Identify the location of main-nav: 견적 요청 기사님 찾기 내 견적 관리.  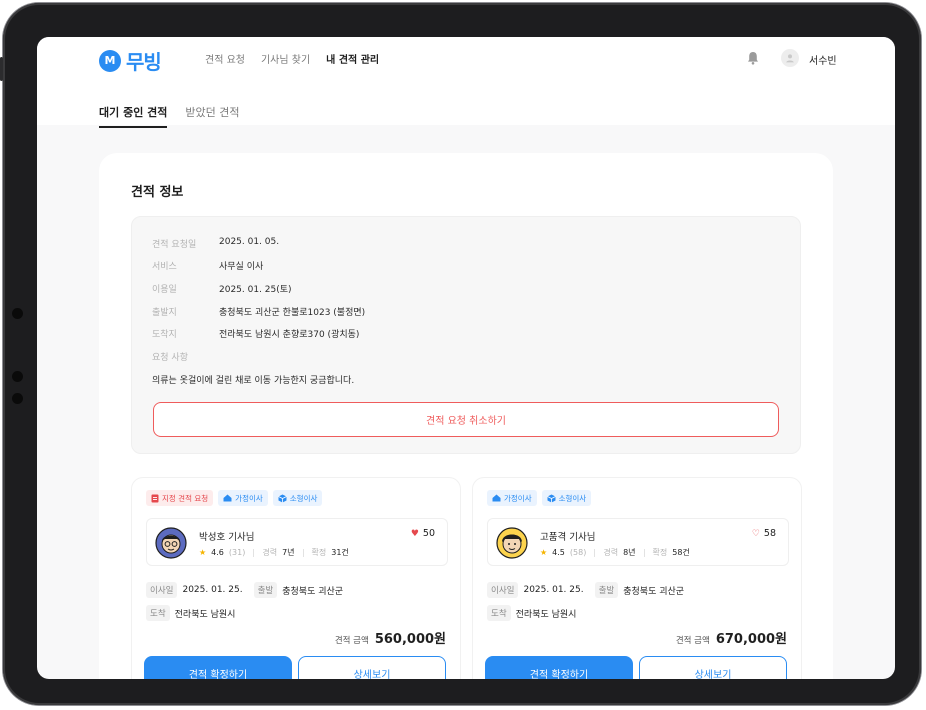
(292, 58).